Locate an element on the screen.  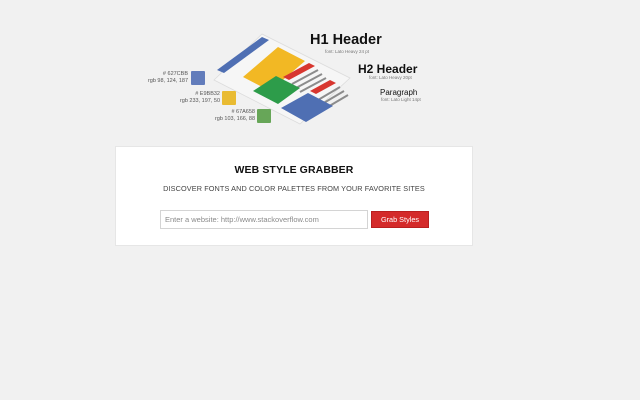
h2-header-label: H2 Header is located at coordinates (388, 69).